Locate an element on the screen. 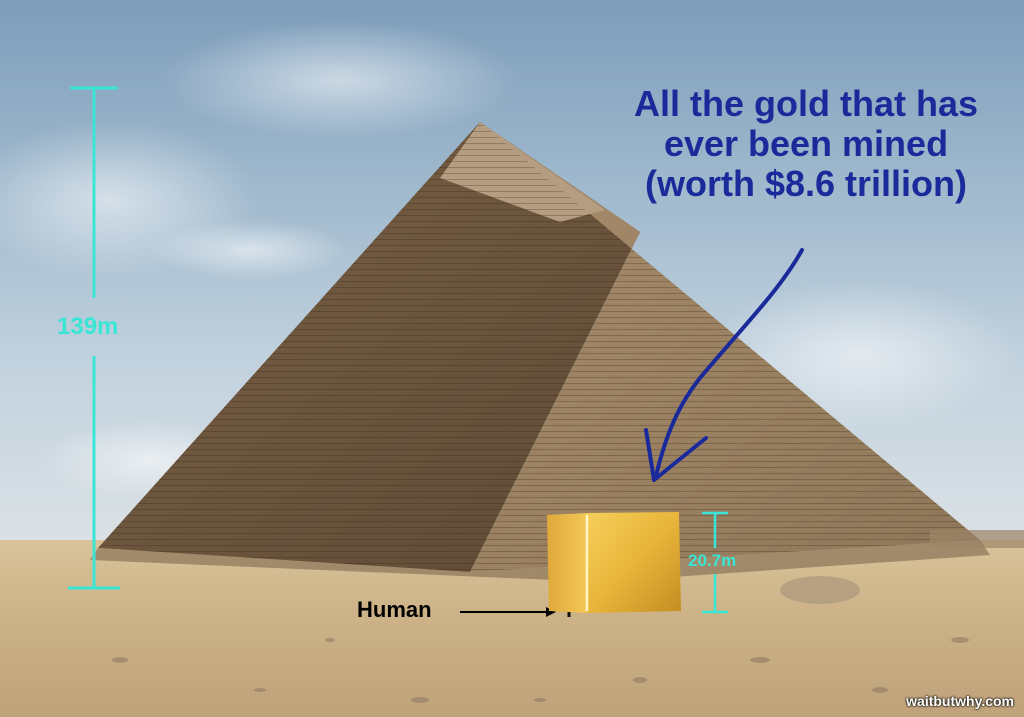 This screenshot has height=717, width=1024. site-credit: waitbutwhy.com is located at coordinates (960, 701).